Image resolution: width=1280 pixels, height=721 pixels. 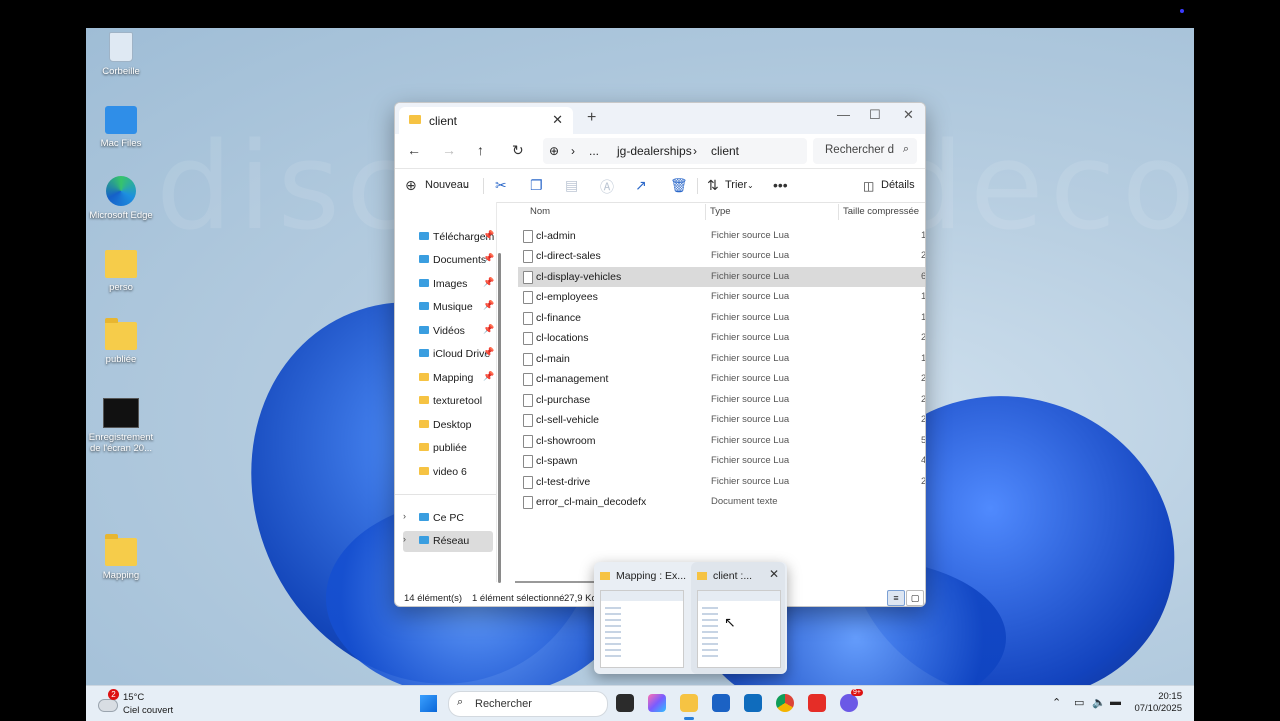 What do you see at coordinates (654, 151) in the screenshot?
I see `breadcrumb-jg-dealerships: jg-dealerships` at bounding box center [654, 151].